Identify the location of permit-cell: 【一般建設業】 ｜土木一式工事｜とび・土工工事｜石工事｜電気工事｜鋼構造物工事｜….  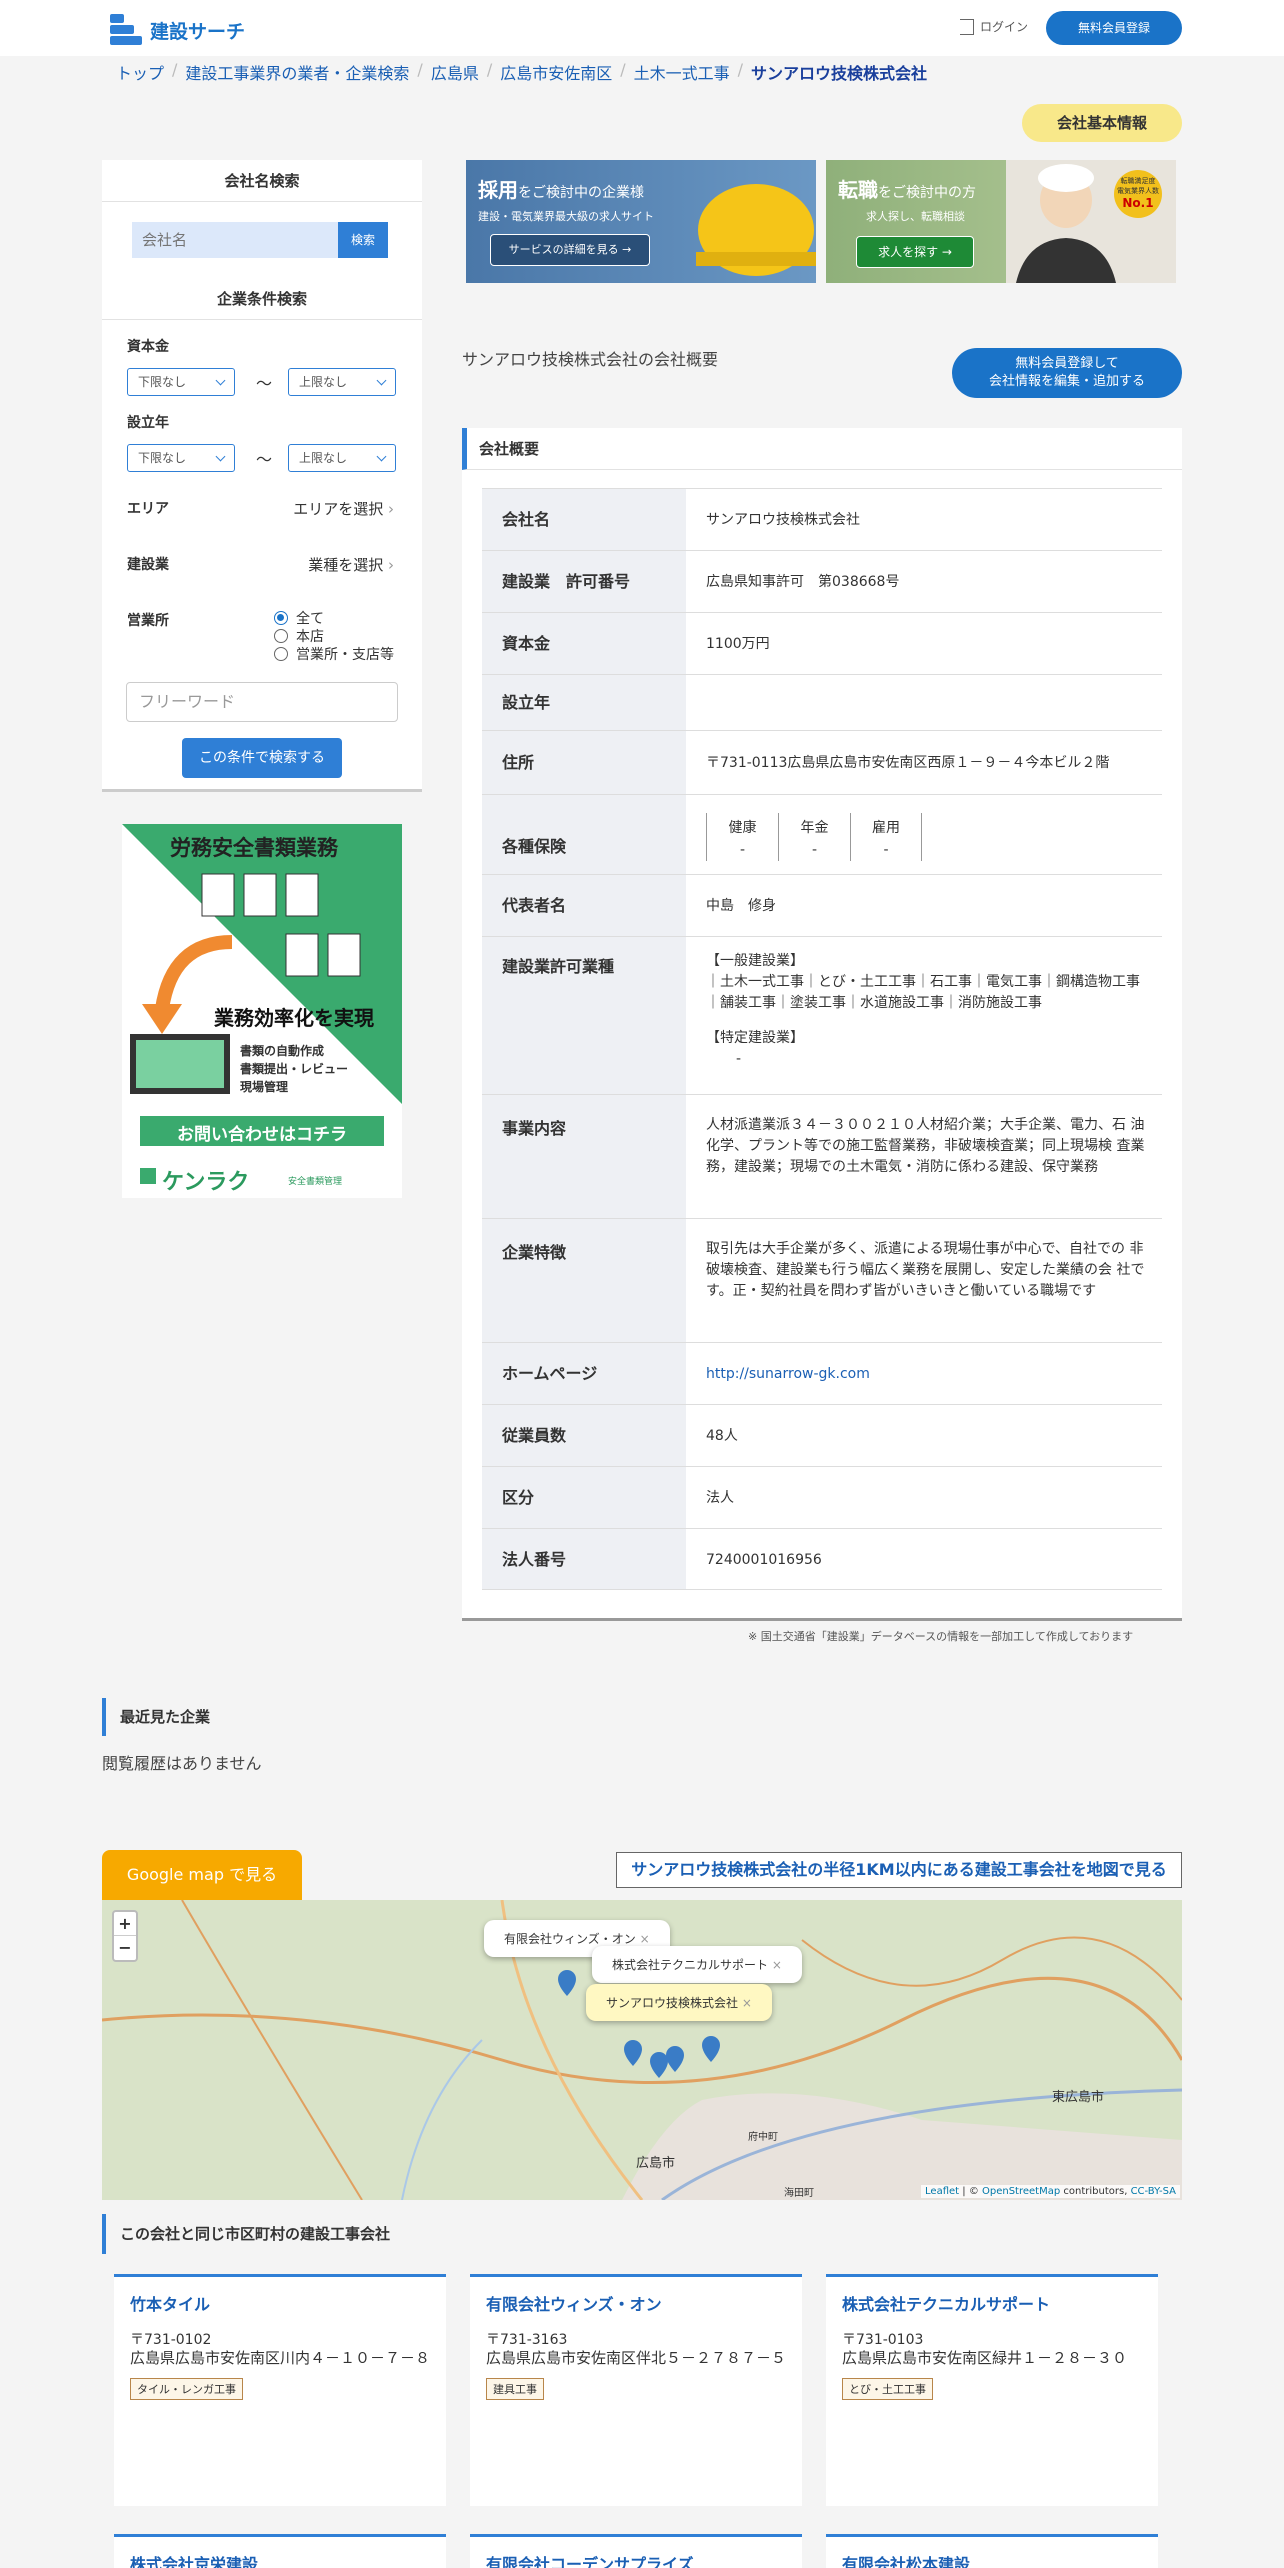
(924, 1015).